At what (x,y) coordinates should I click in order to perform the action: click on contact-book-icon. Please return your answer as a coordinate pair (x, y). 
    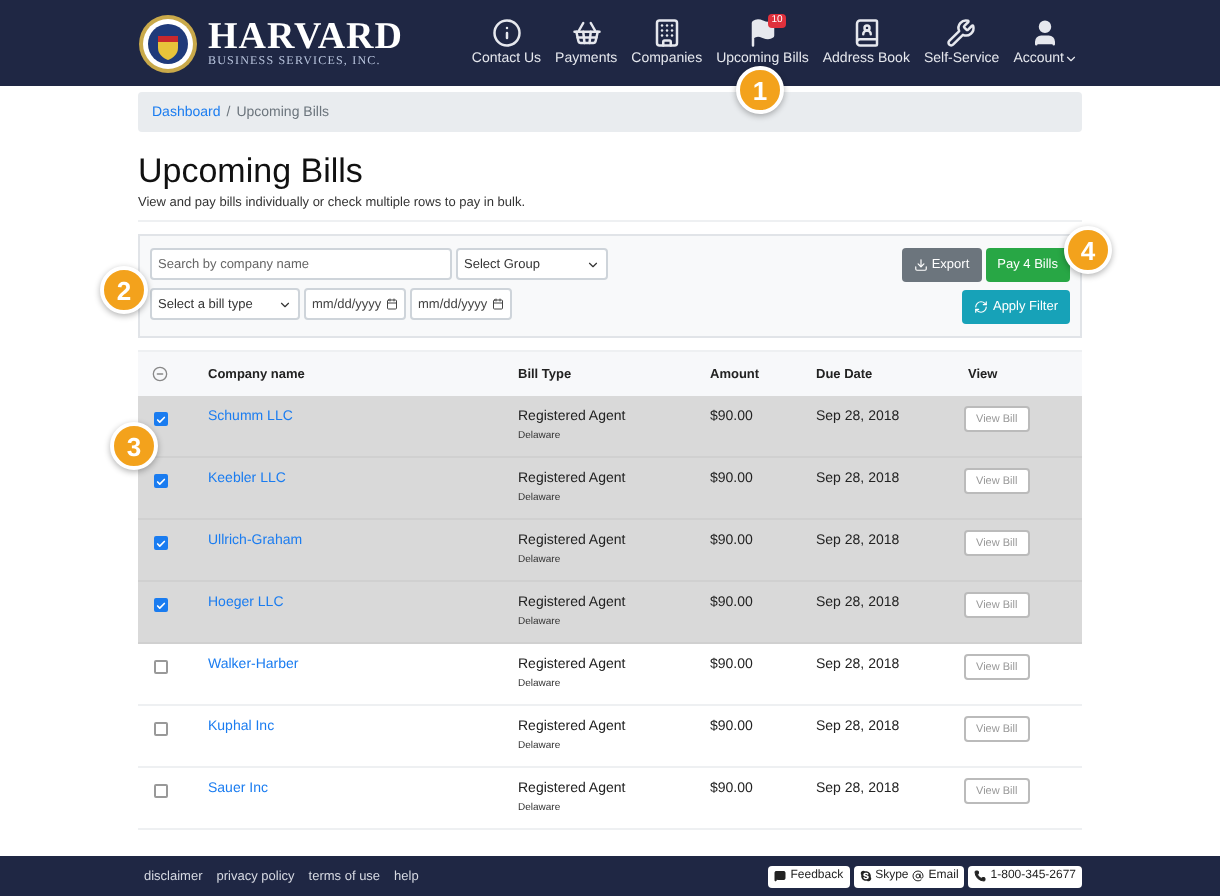
    Looking at the image, I should click on (866, 33).